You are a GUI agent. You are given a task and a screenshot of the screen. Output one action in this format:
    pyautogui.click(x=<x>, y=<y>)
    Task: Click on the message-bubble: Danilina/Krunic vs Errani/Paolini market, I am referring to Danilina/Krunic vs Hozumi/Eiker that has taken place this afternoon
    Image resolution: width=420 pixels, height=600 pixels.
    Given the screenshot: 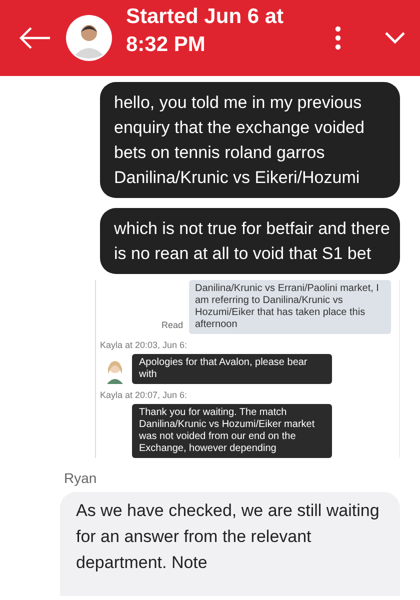 What is the action you would take?
    pyautogui.click(x=290, y=307)
    